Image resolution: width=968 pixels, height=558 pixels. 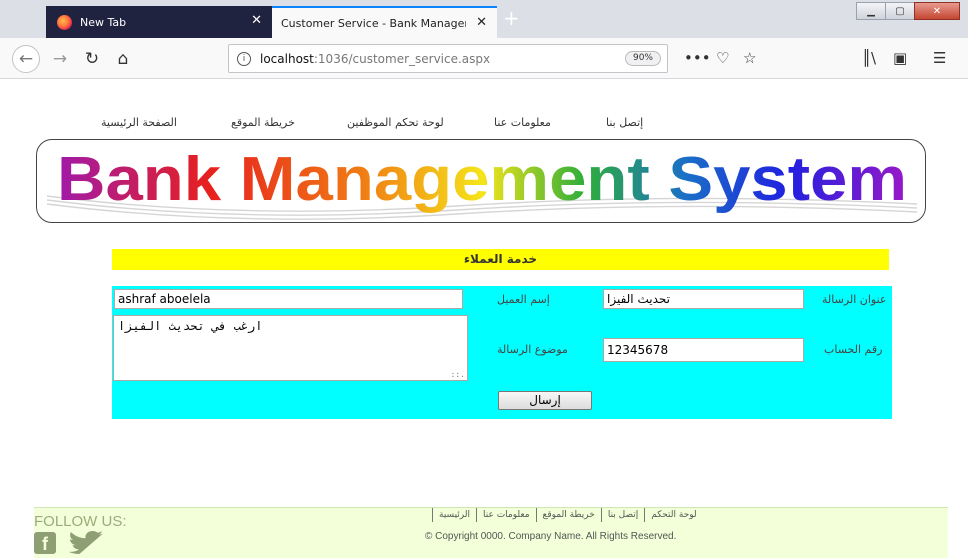 I want to click on facebook-icon: f, so click(x=45, y=543).